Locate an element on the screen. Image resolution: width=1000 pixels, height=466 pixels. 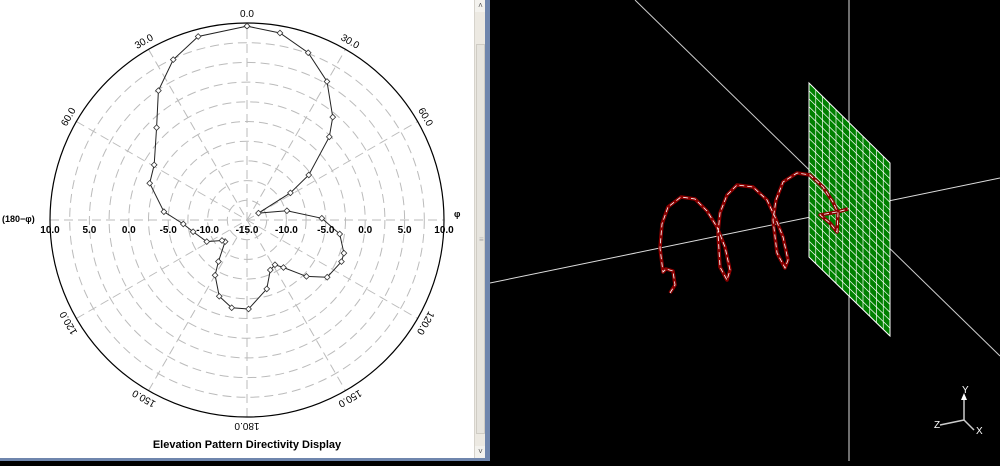
chart-title: Elevation Pattern Directivity Display is located at coordinates (247, 445).